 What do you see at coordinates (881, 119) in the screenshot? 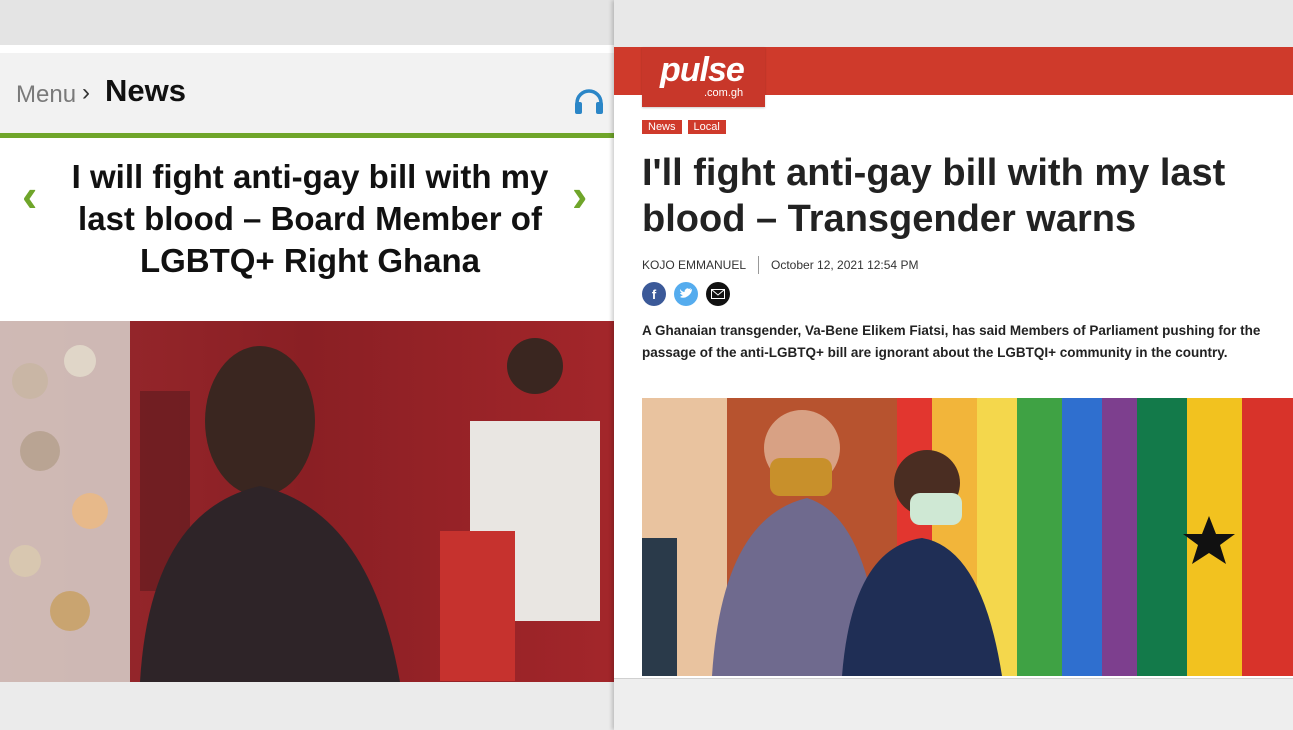
I see `nav-item-news: News` at bounding box center [881, 119].